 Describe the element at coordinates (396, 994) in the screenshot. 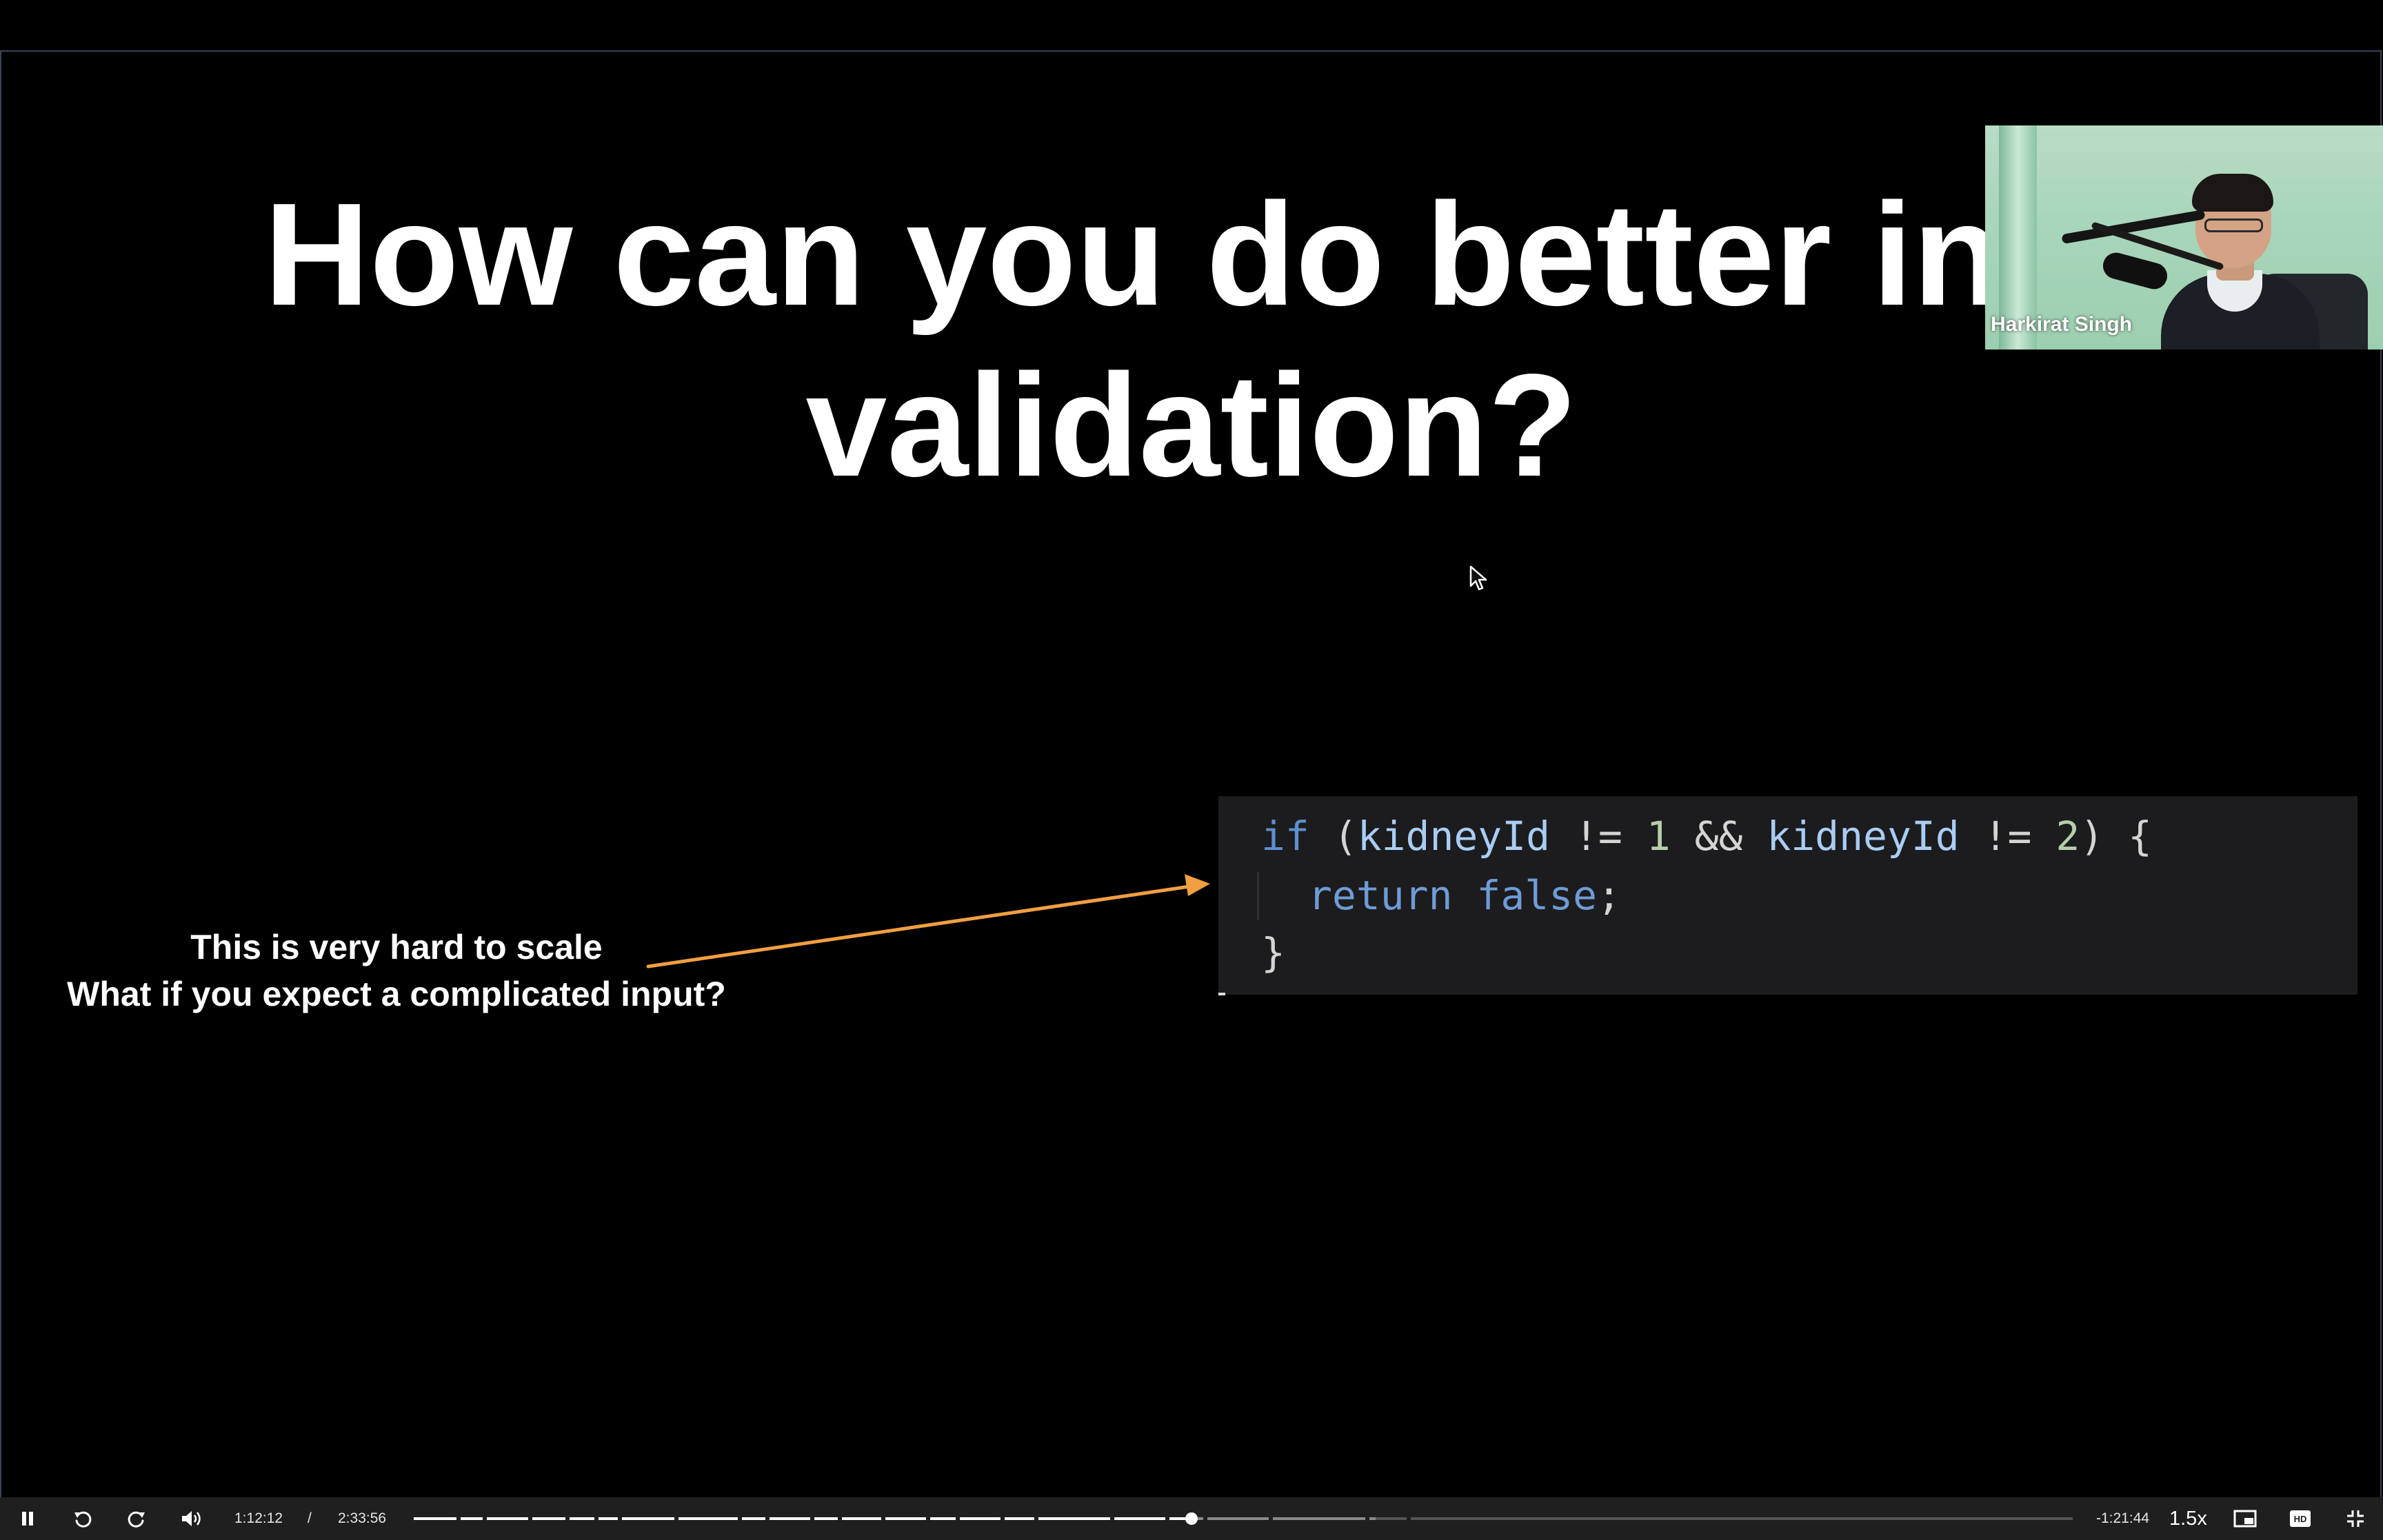

I see `annotation-line-2: What if you expect a complicated input?` at that location.